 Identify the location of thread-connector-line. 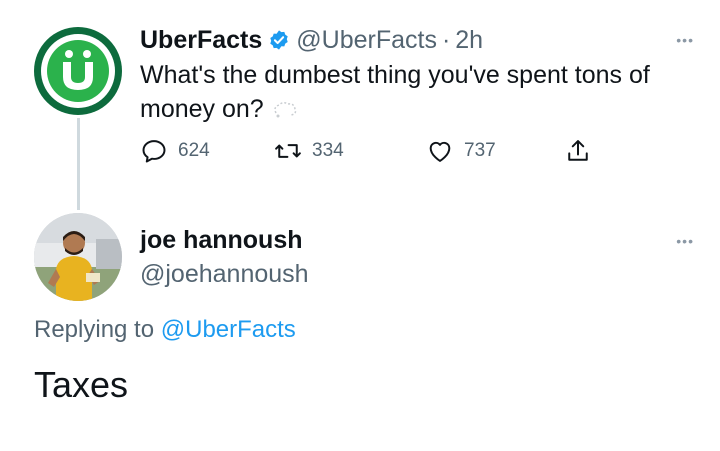
(78, 164).